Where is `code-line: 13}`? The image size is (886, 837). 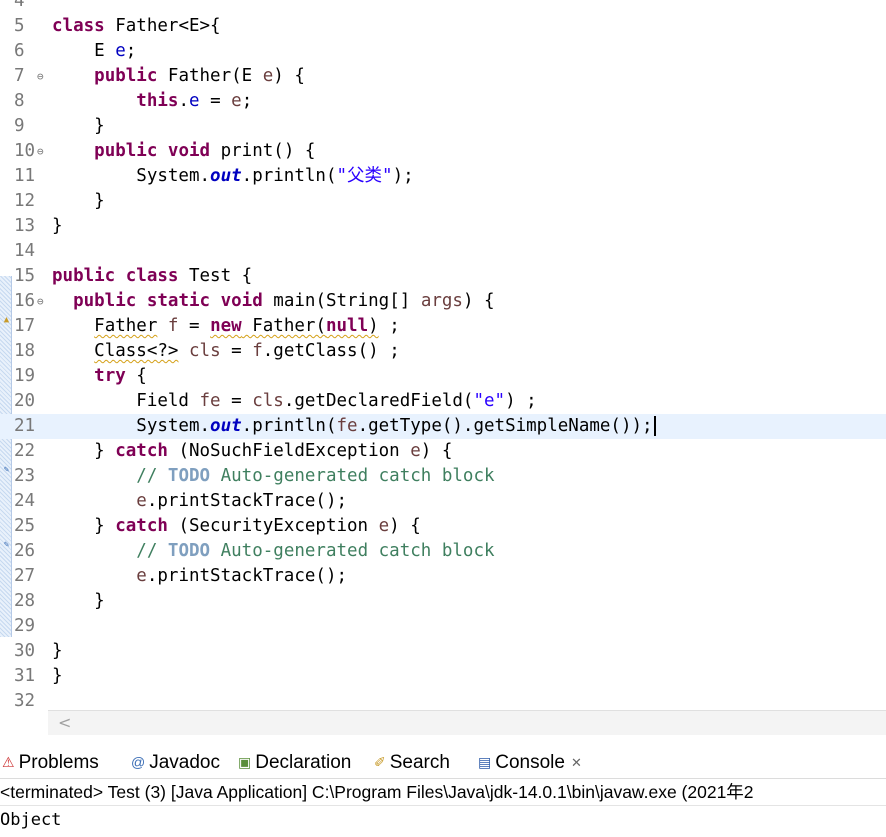 code-line: 13} is located at coordinates (443, 226).